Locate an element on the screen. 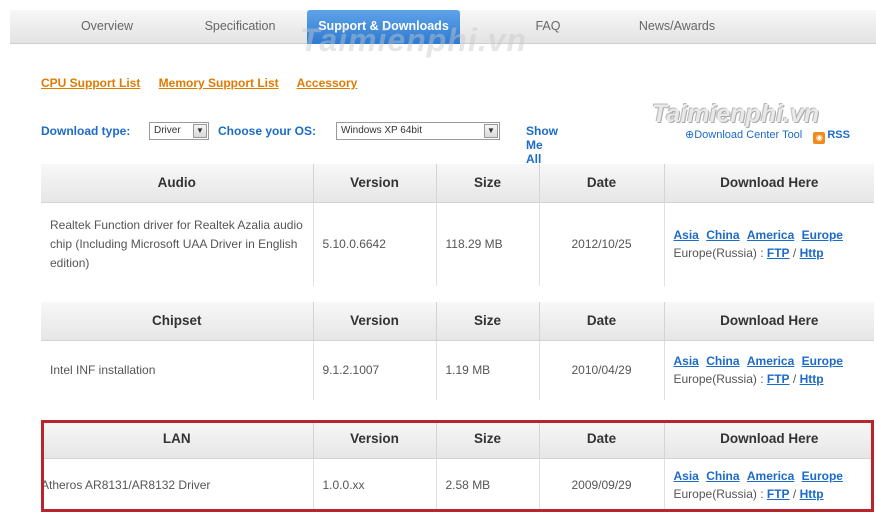 The height and width of the screenshot is (512, 876). driver-version: 5.10.0.6642 is located at coordinates (375, 244).